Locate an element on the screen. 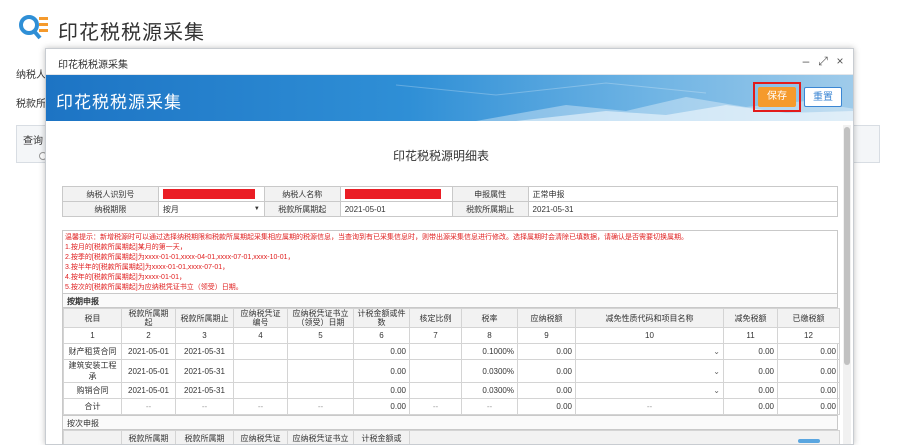 Image resolution: width=900 pixels, height=445 pixels. add-row-button is located at coordinates (809, 441).